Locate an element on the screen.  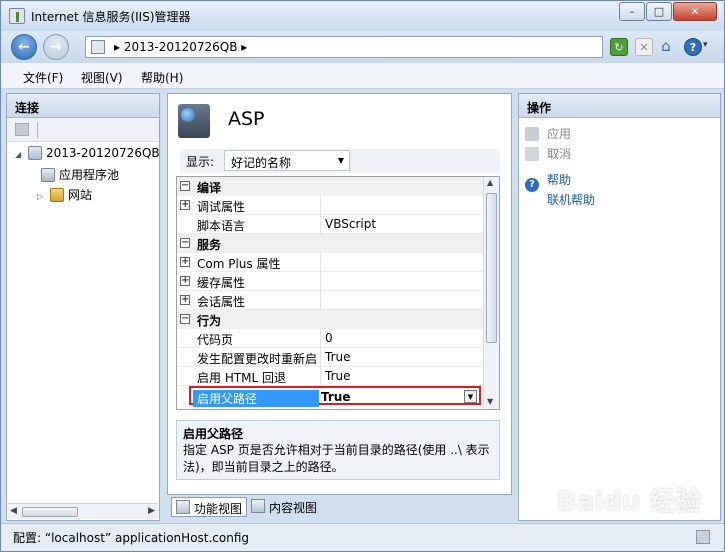
connections-toolbar is located at coordinates (83, 130).